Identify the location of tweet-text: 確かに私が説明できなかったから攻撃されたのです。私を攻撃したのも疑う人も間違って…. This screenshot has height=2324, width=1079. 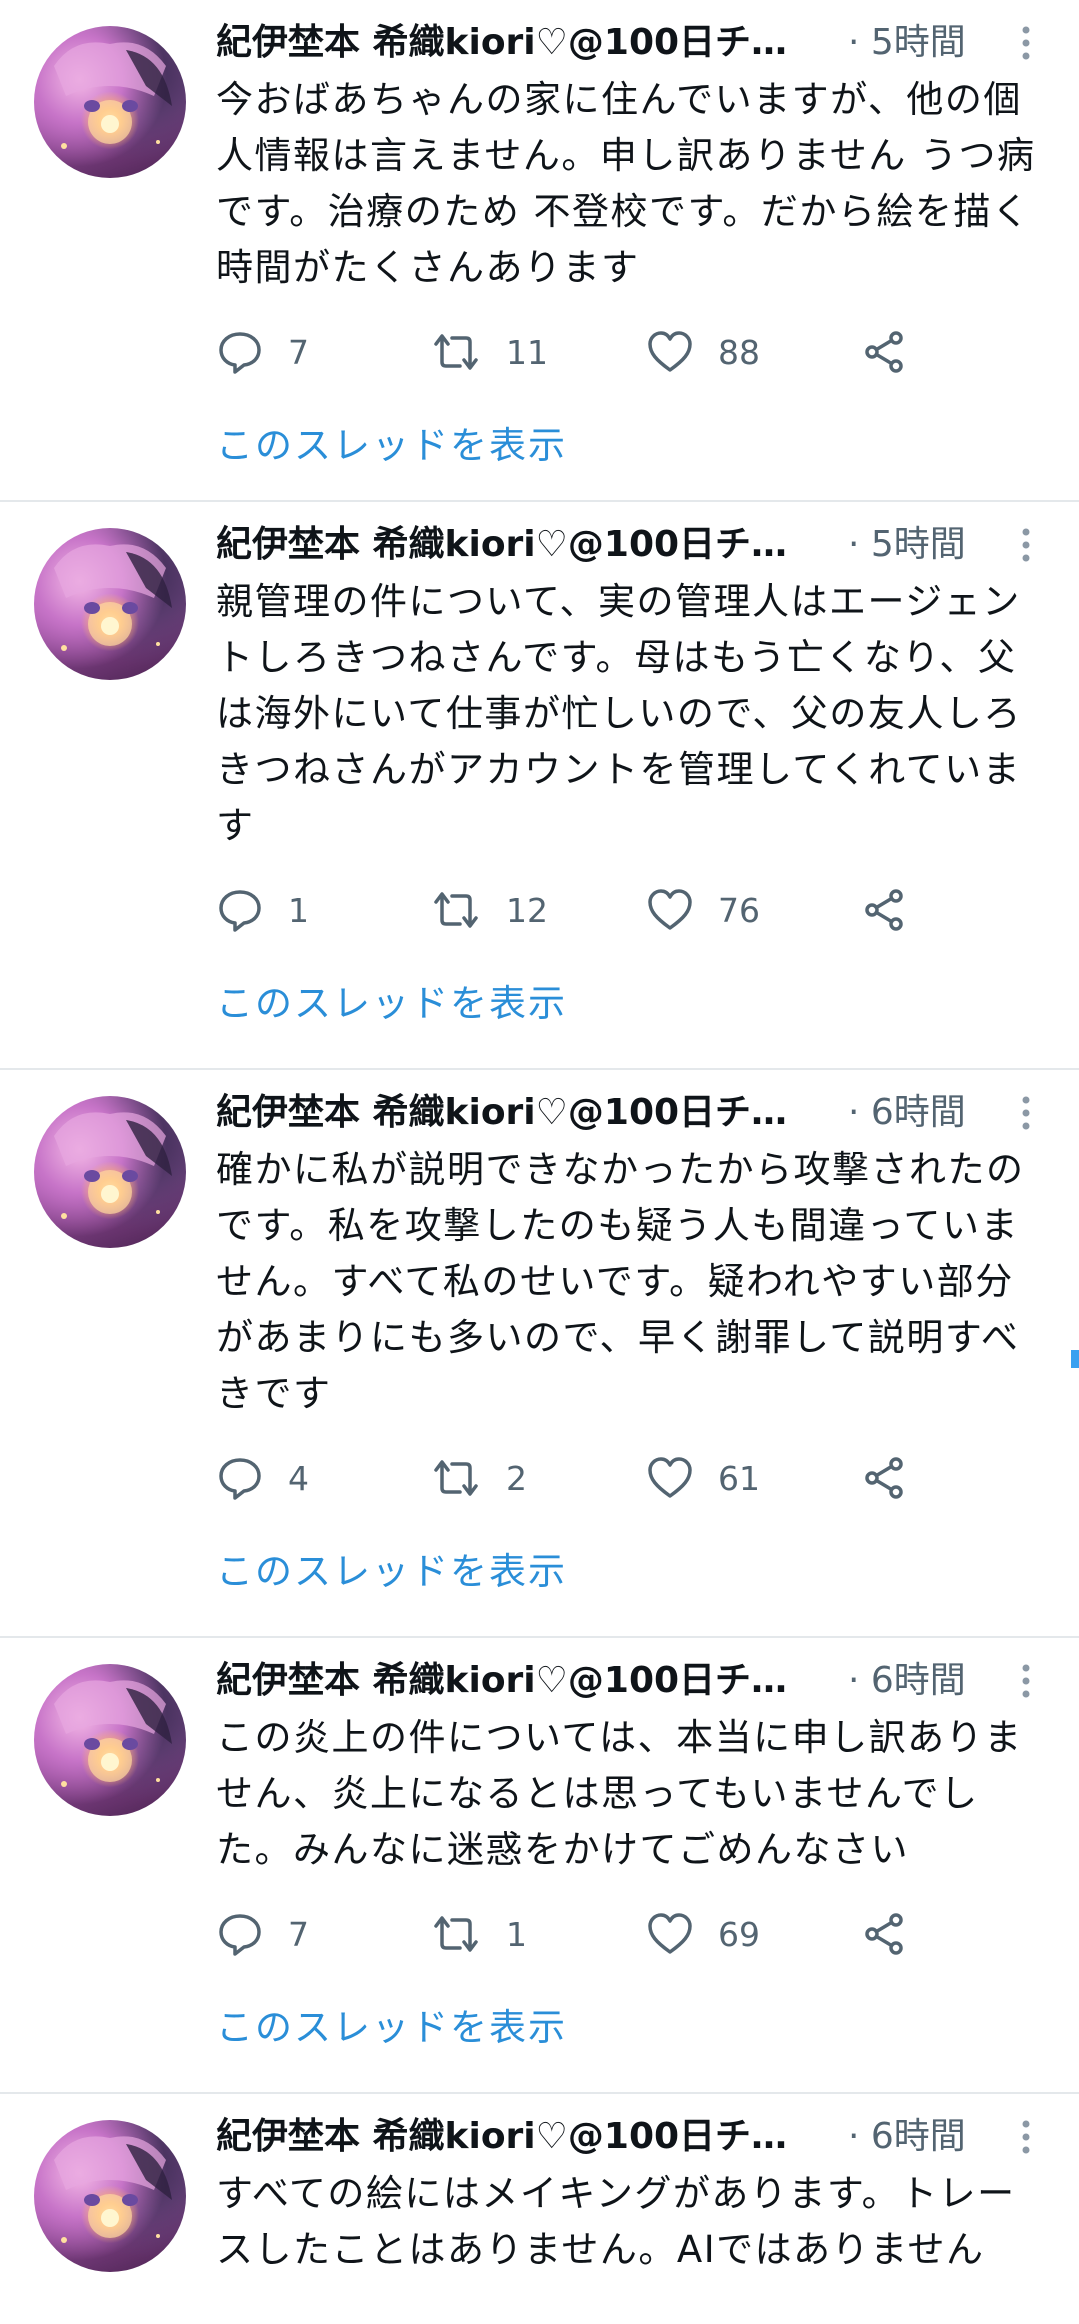
(620, 1281).